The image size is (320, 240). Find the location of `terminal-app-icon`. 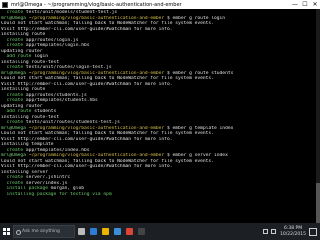

terminal-app-icon is located at coordinates (5, 4).